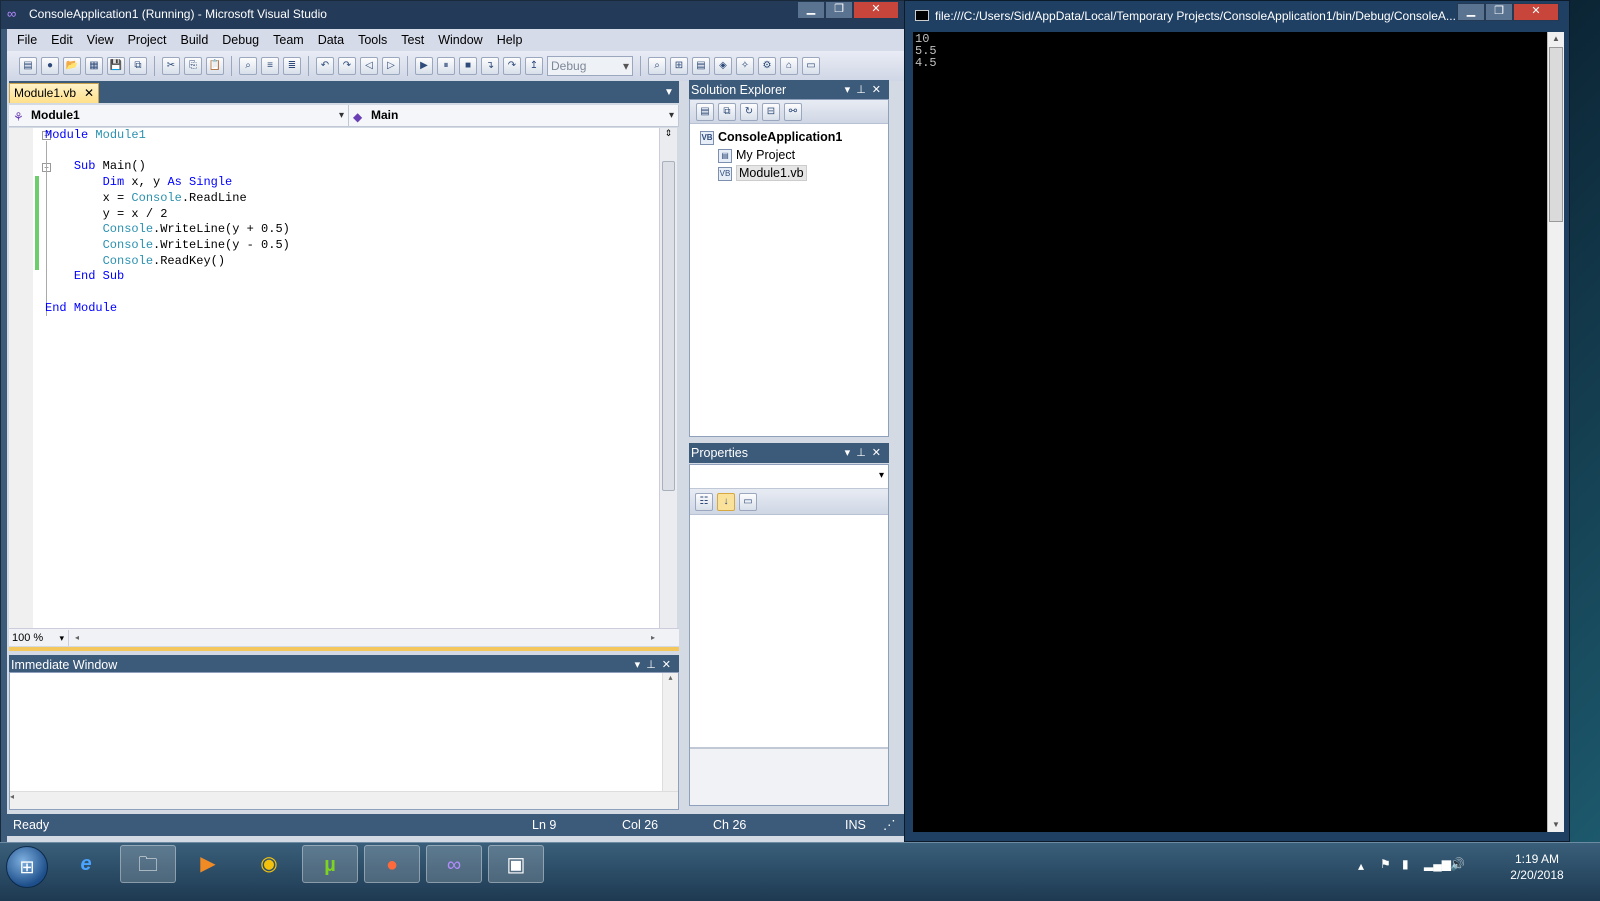  I want to click on save-icon: 💾, so click(116, 66).